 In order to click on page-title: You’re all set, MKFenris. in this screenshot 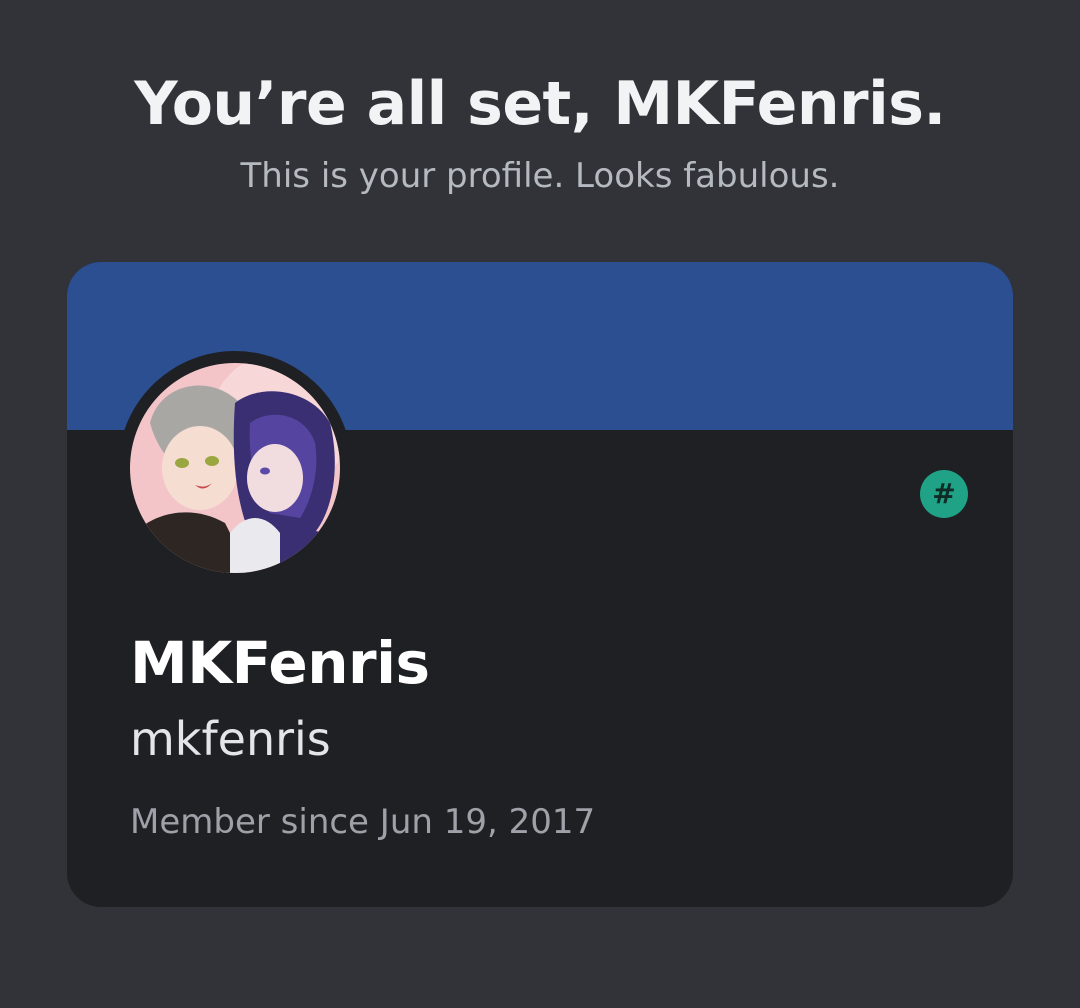, I will do `click(540, 104)`.